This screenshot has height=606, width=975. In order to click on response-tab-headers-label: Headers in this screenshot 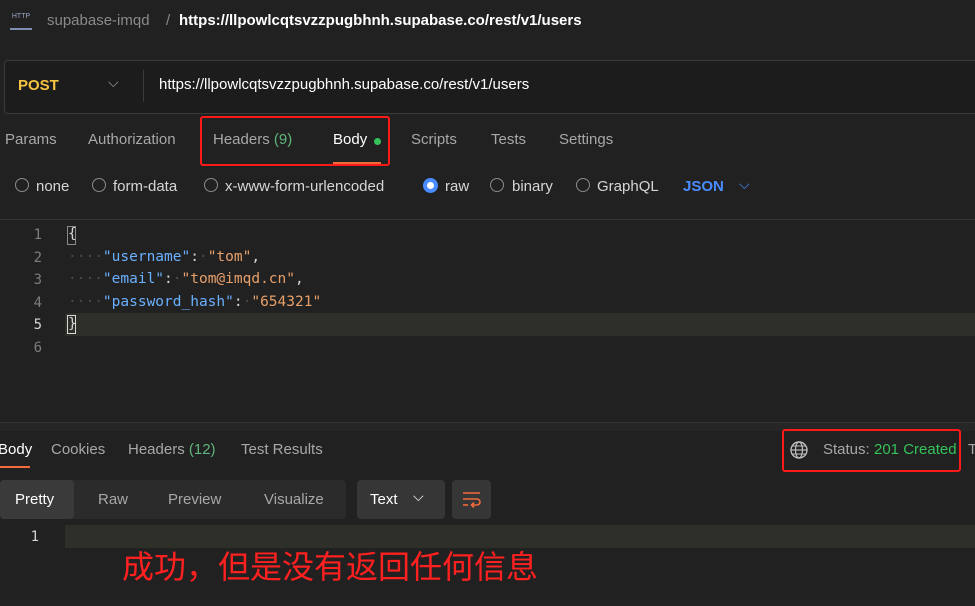, I will do `click(156, 449)`.